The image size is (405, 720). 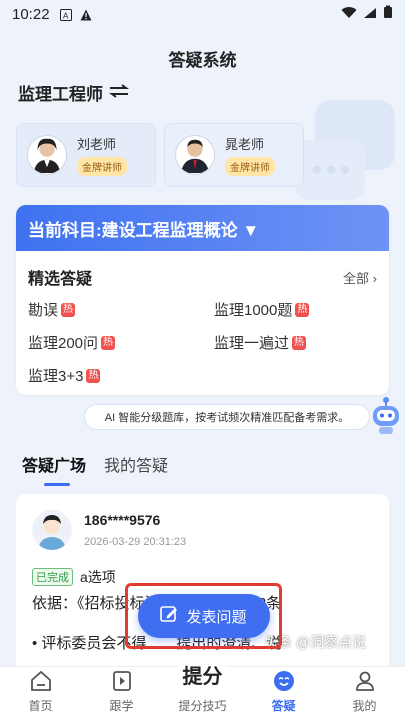 I want to click on featured-item: 监理1000题热, so click(x=301, y=309).